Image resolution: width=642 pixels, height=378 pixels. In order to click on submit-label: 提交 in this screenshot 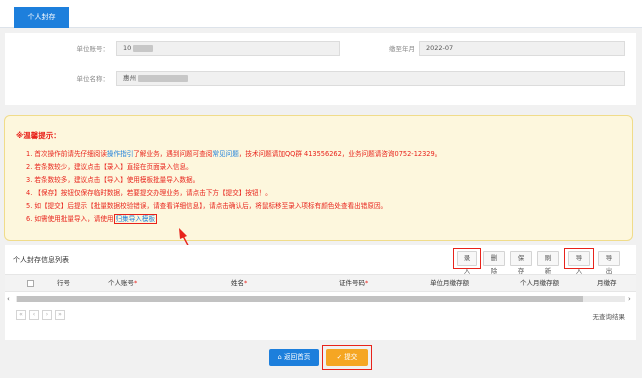, I will do `click(351, 357)`.